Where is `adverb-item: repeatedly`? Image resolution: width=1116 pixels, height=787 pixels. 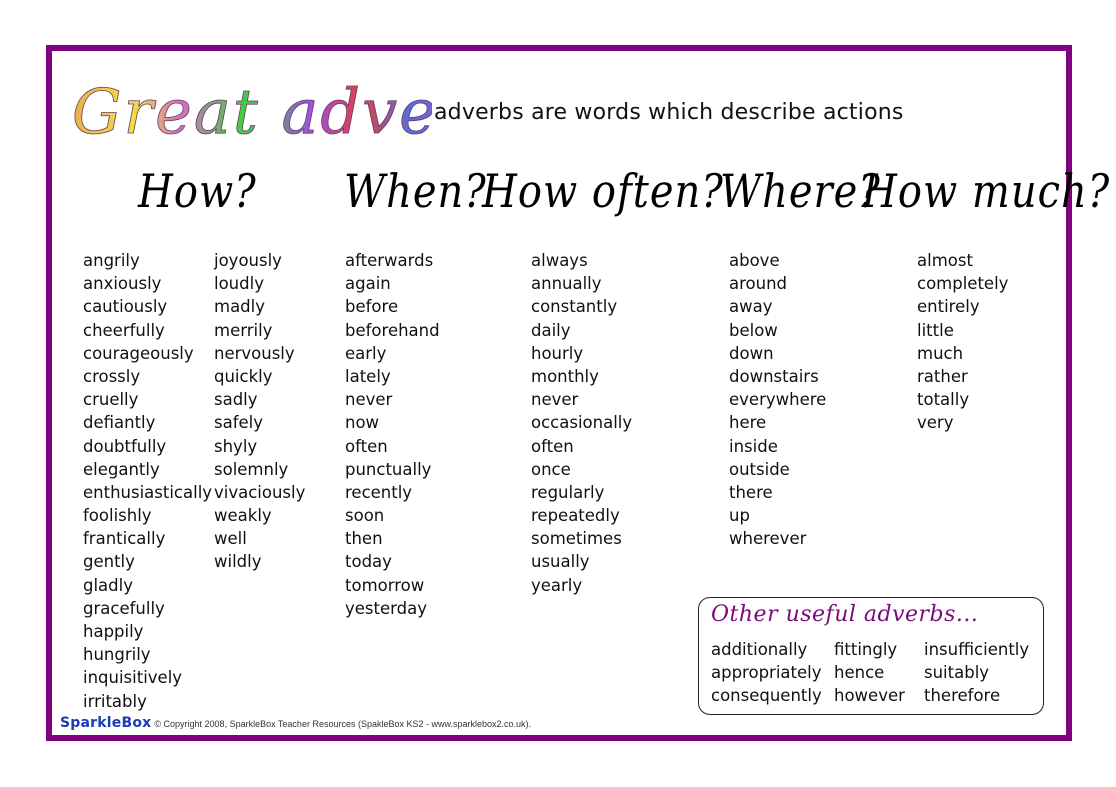
adverb-item: repeatedly is located at coordinates (575, 516).